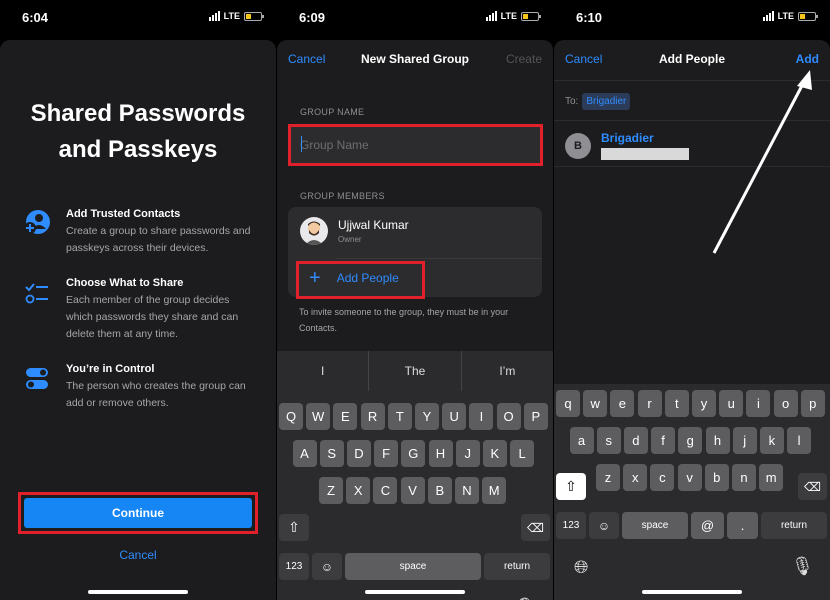 The image size is (830, 600). I want to click on globe-icon: 🌐︎, so click(581, 567).